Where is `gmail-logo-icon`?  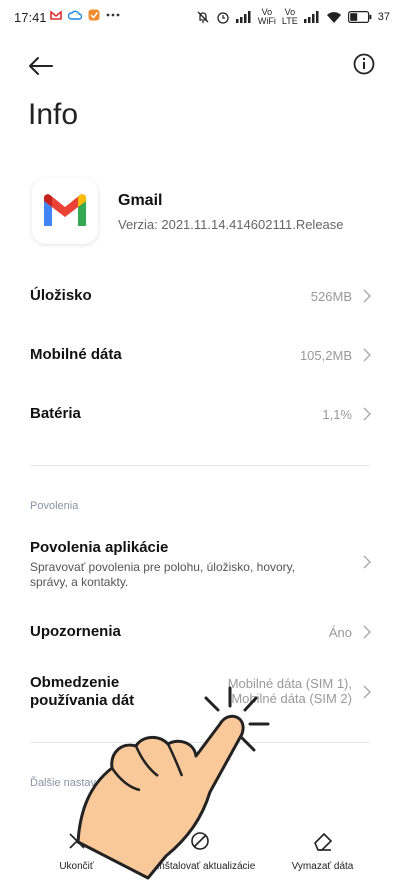 gmail-logo-icon is located at coordinates (65, 210).